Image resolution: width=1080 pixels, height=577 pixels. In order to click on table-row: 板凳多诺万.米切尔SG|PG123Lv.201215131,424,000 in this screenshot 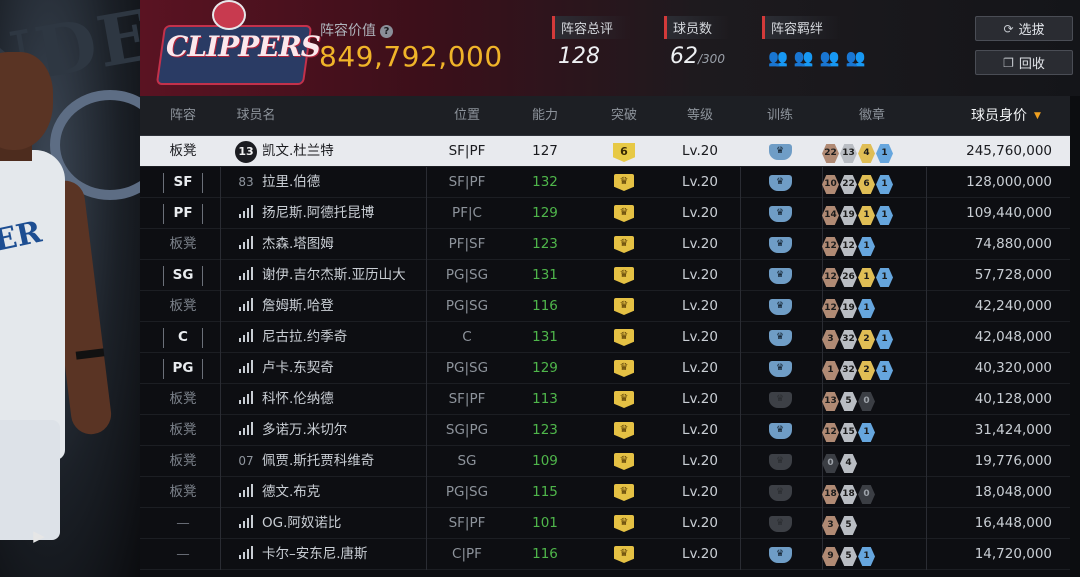, I will do `click(605, 430)`.